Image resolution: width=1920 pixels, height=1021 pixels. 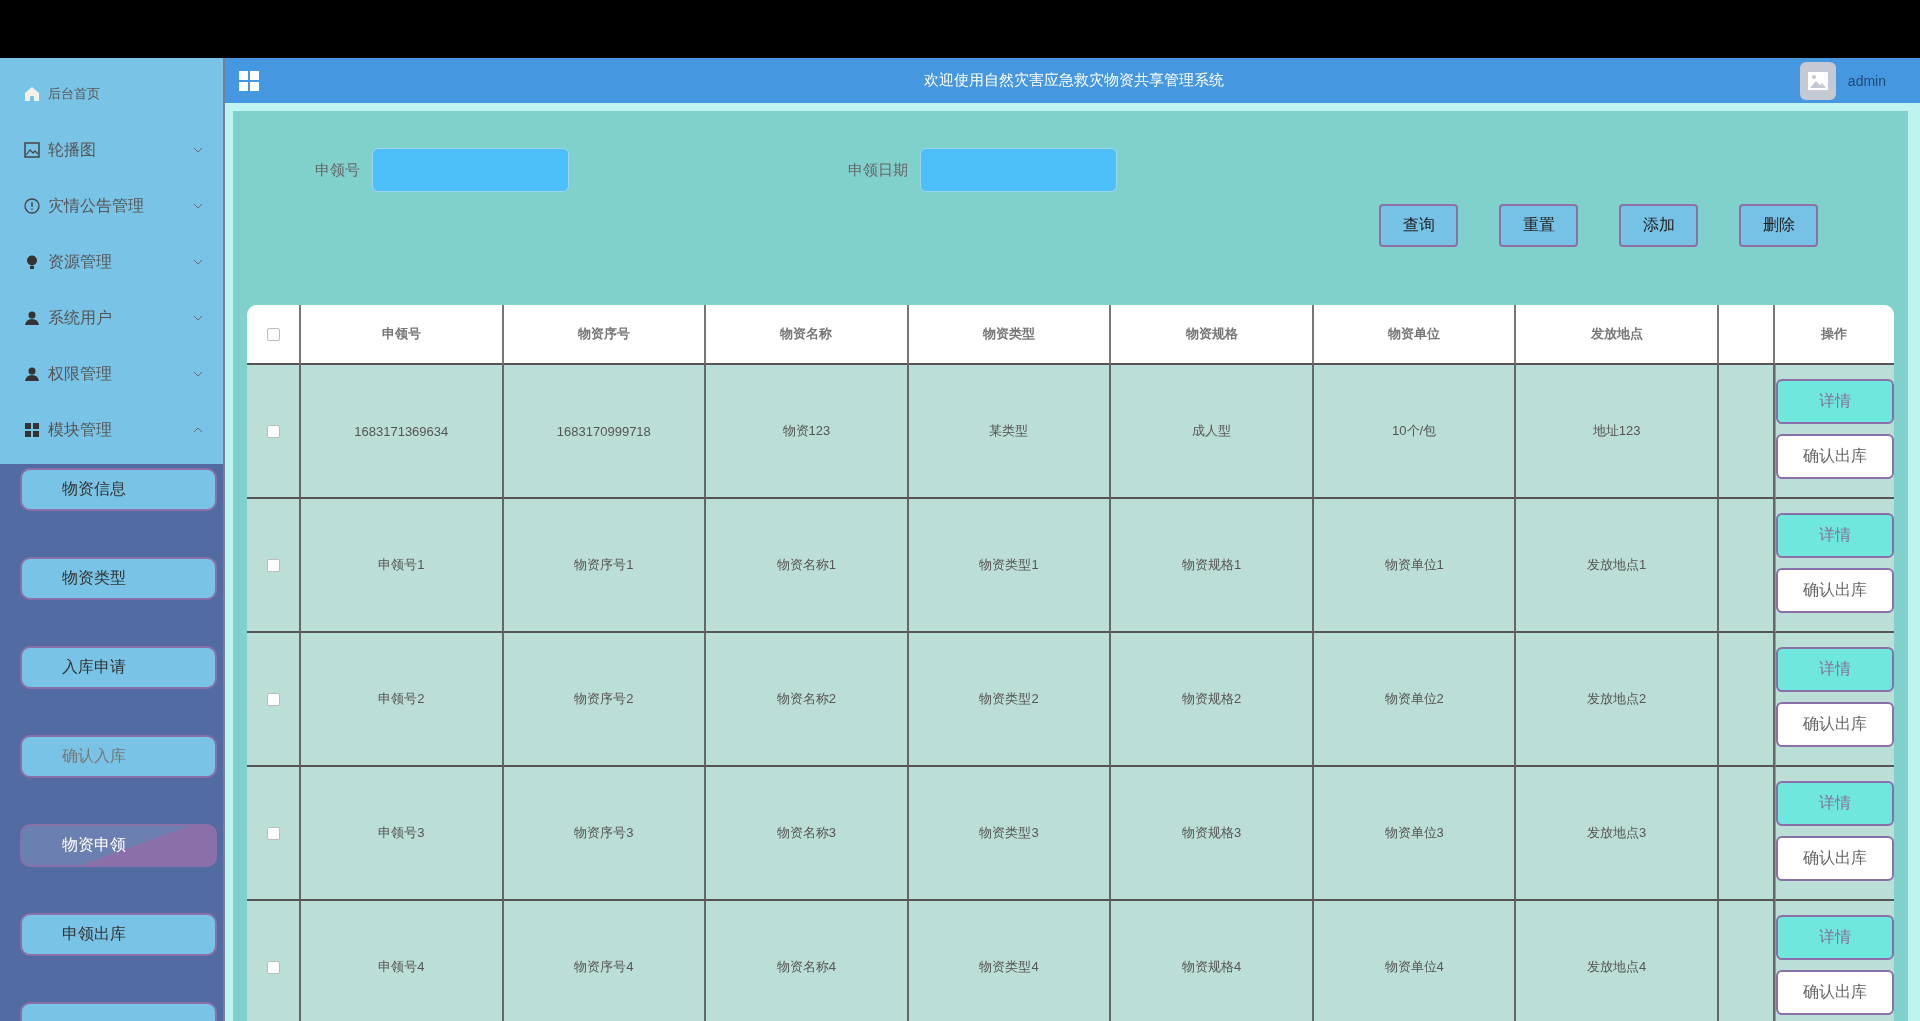 I want to click on menu-item: 资源管理, so click(x=111, y=262).